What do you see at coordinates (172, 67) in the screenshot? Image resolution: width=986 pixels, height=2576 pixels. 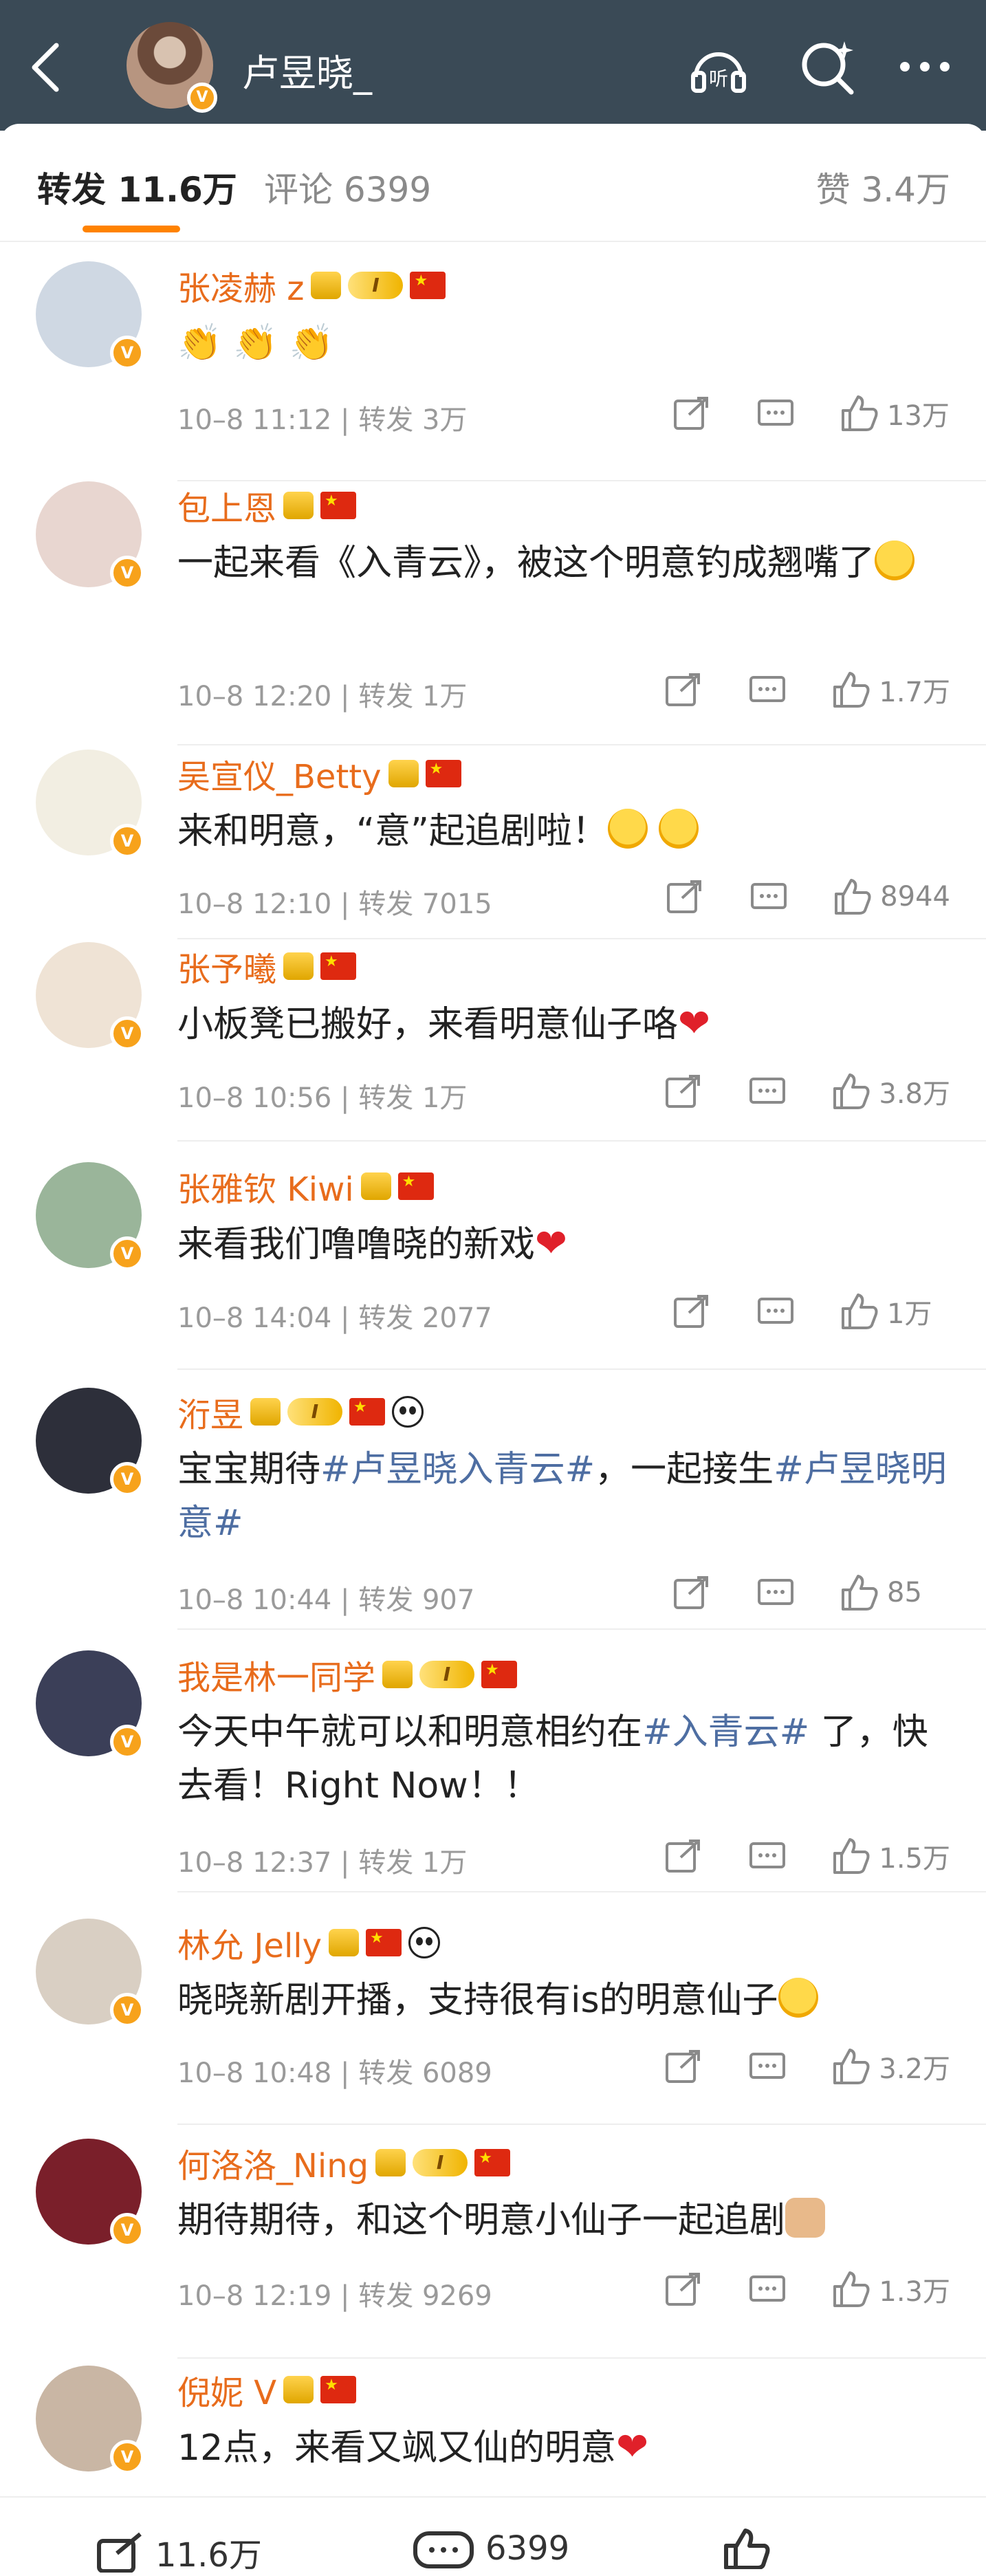 I see `header-avatar: V` at bounding box center [172, 67].